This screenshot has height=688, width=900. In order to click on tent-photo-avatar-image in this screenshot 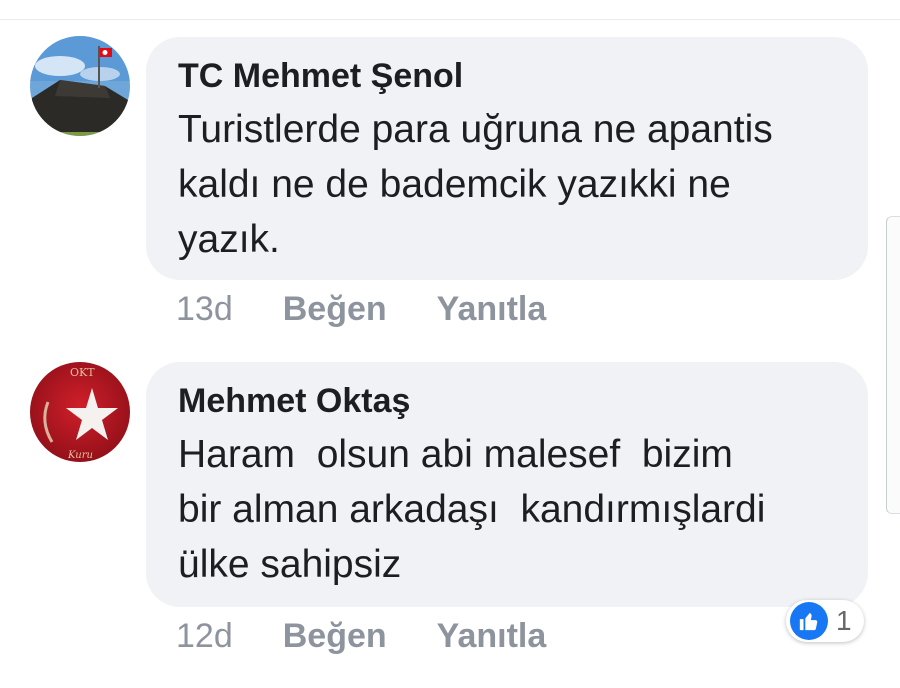, I will do `click(80, 86)`.